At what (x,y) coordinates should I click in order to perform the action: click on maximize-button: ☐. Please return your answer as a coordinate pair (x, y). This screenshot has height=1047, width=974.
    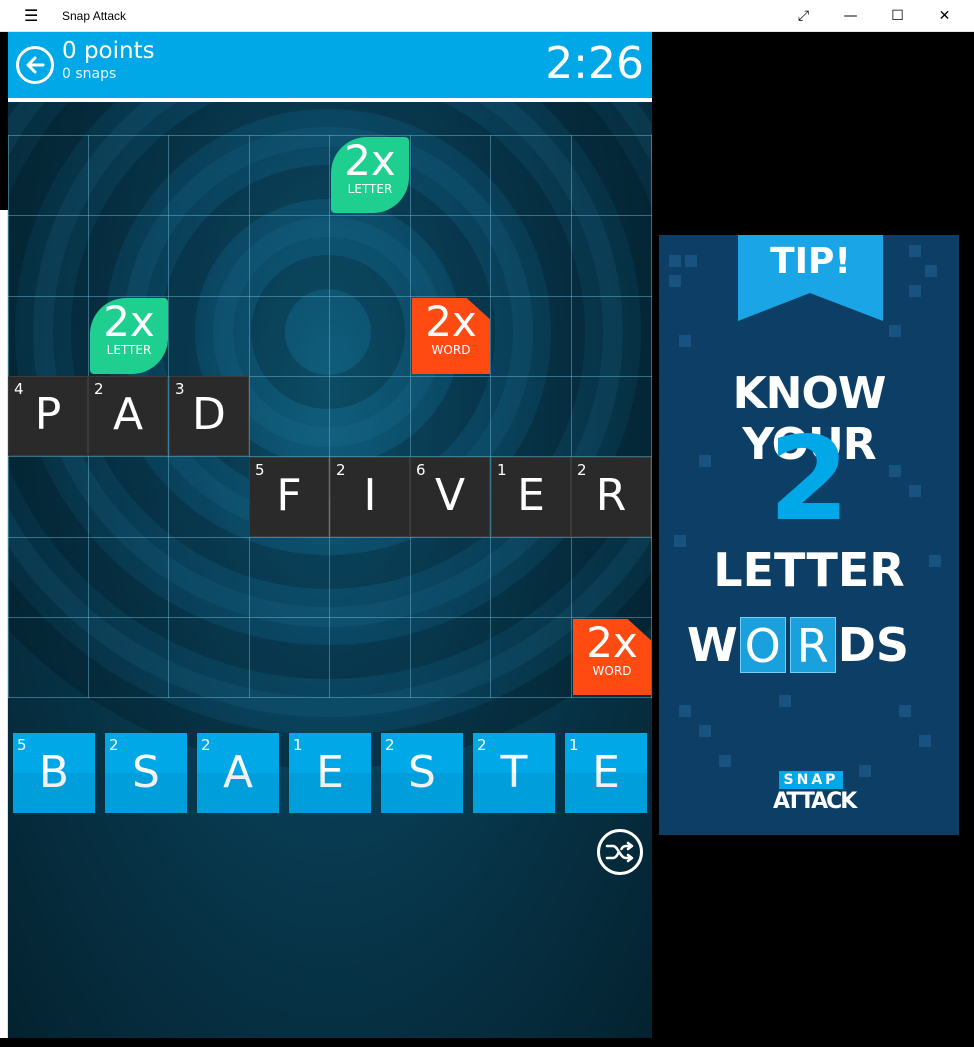
    Looking at the image, I should click on (897, 16).